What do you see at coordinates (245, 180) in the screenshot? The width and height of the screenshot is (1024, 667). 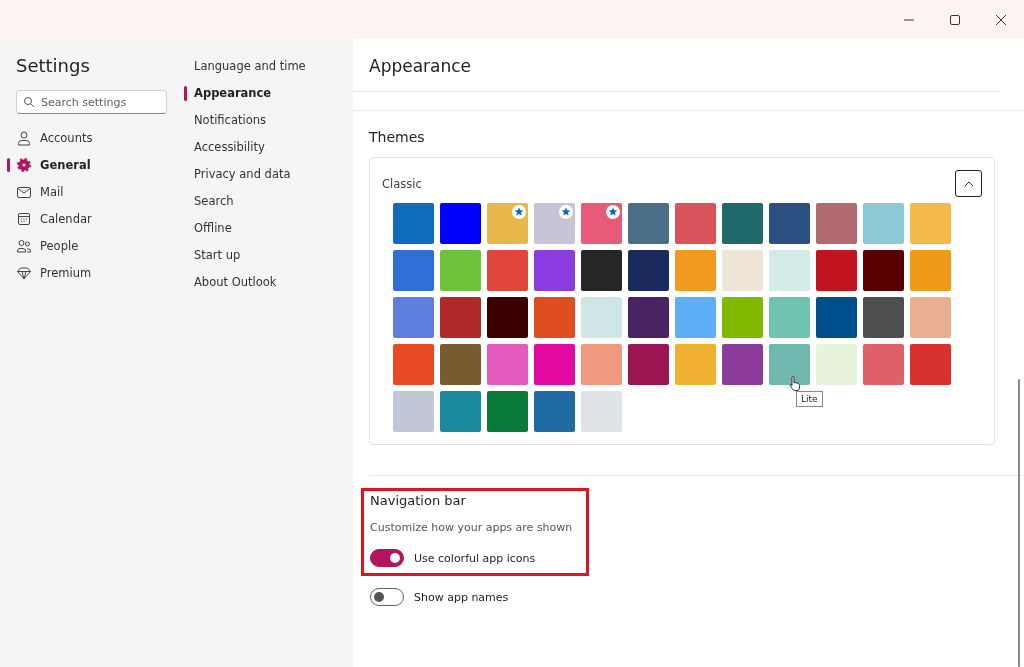 I see `subnav-item: Privacy and data` at bounding box center [245, 180].